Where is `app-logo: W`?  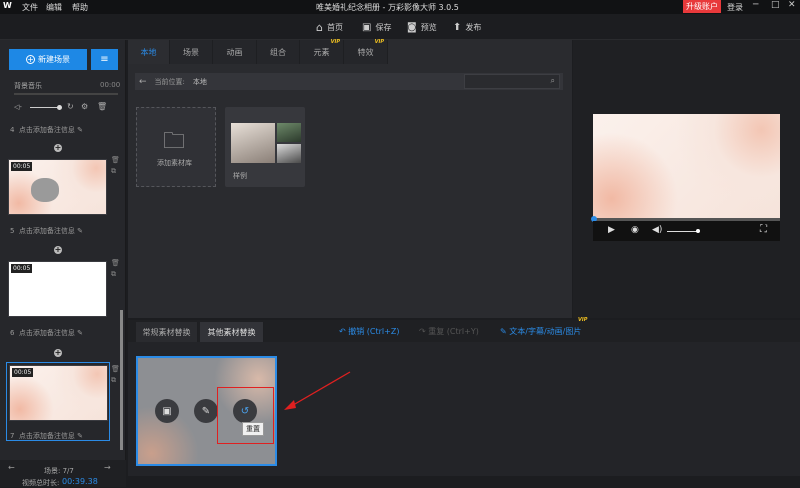
app-logo: W is located at coordinates (7, 5).